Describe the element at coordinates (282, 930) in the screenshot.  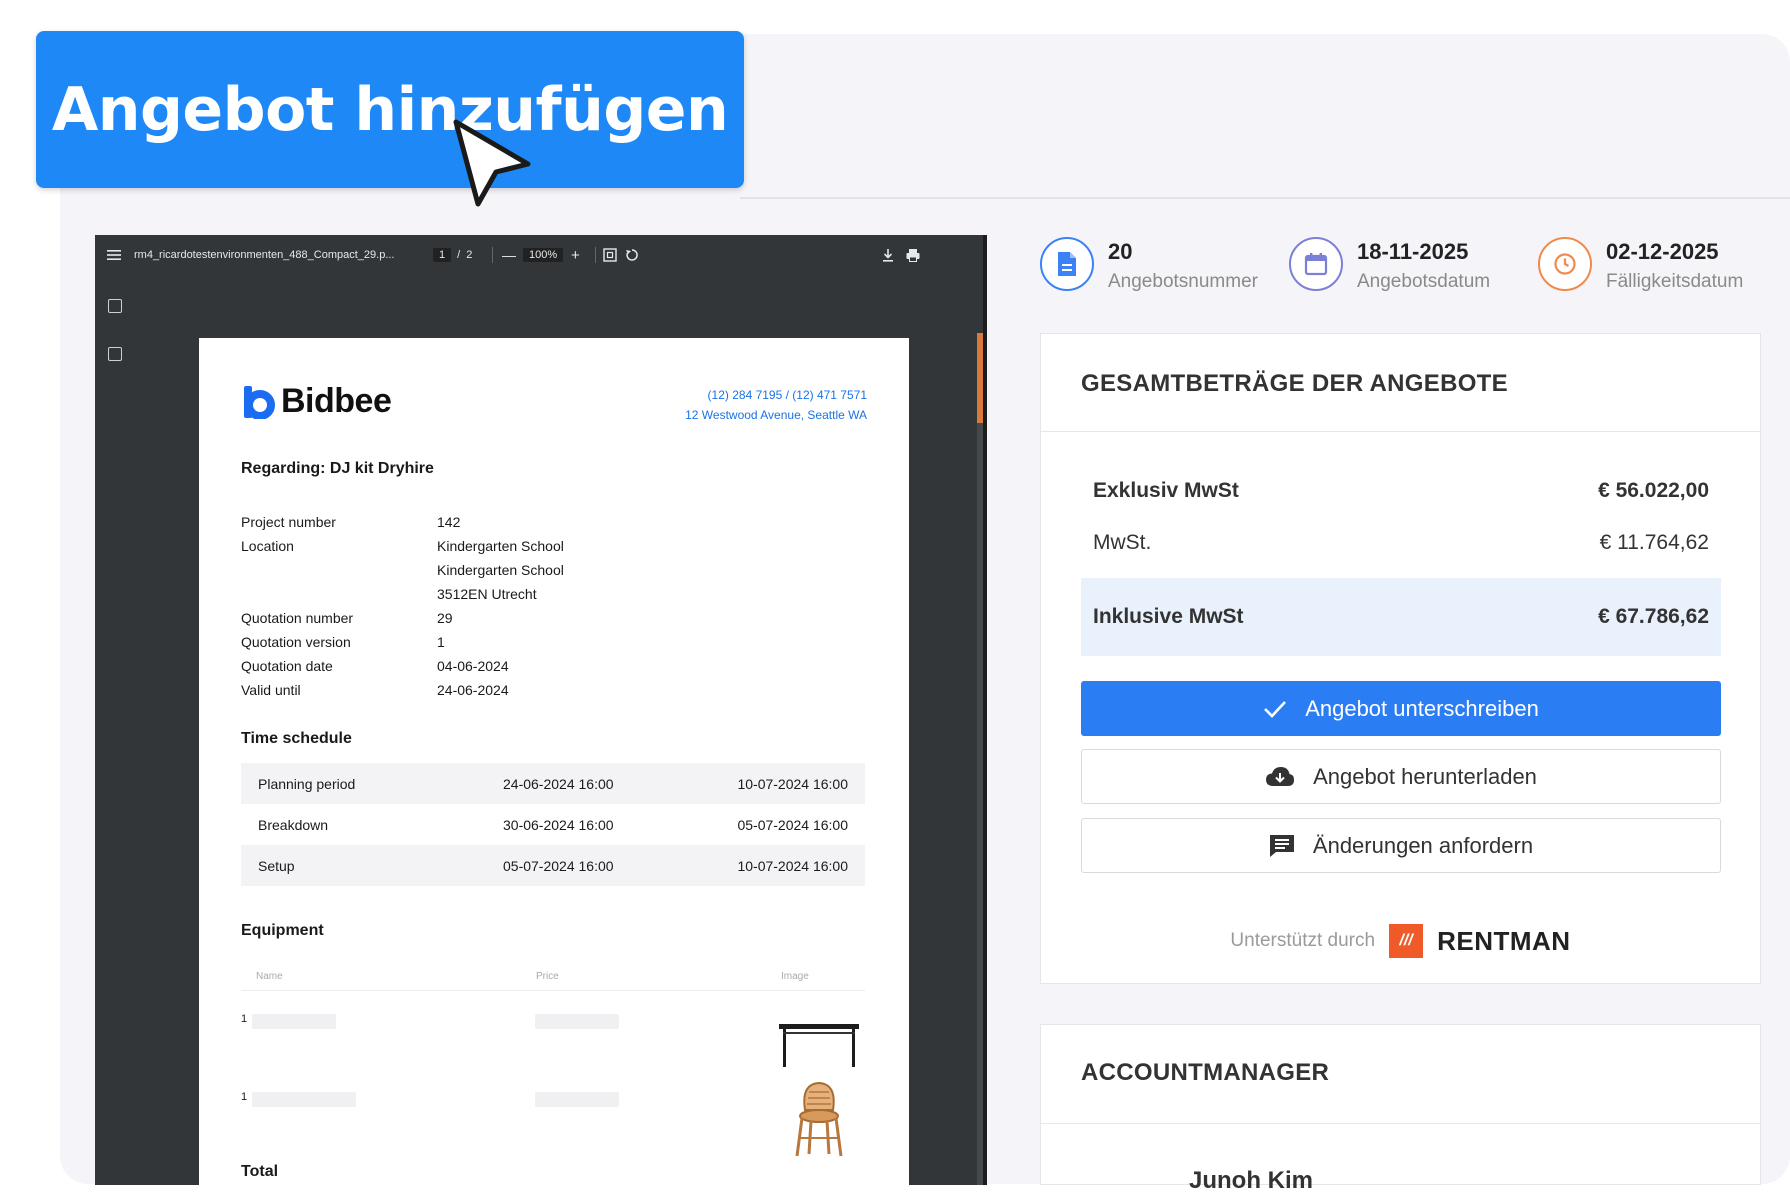
I see `equipment-title: Equipment` at that location.